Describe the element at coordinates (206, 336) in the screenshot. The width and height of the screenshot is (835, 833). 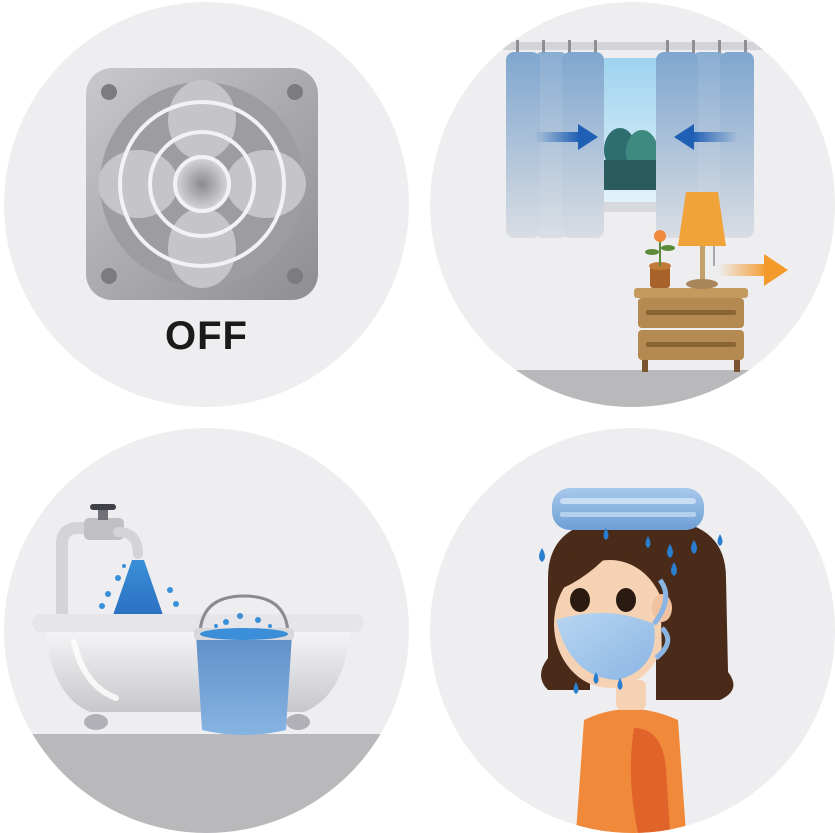
I see `fan-status-label: OFF` at that location.